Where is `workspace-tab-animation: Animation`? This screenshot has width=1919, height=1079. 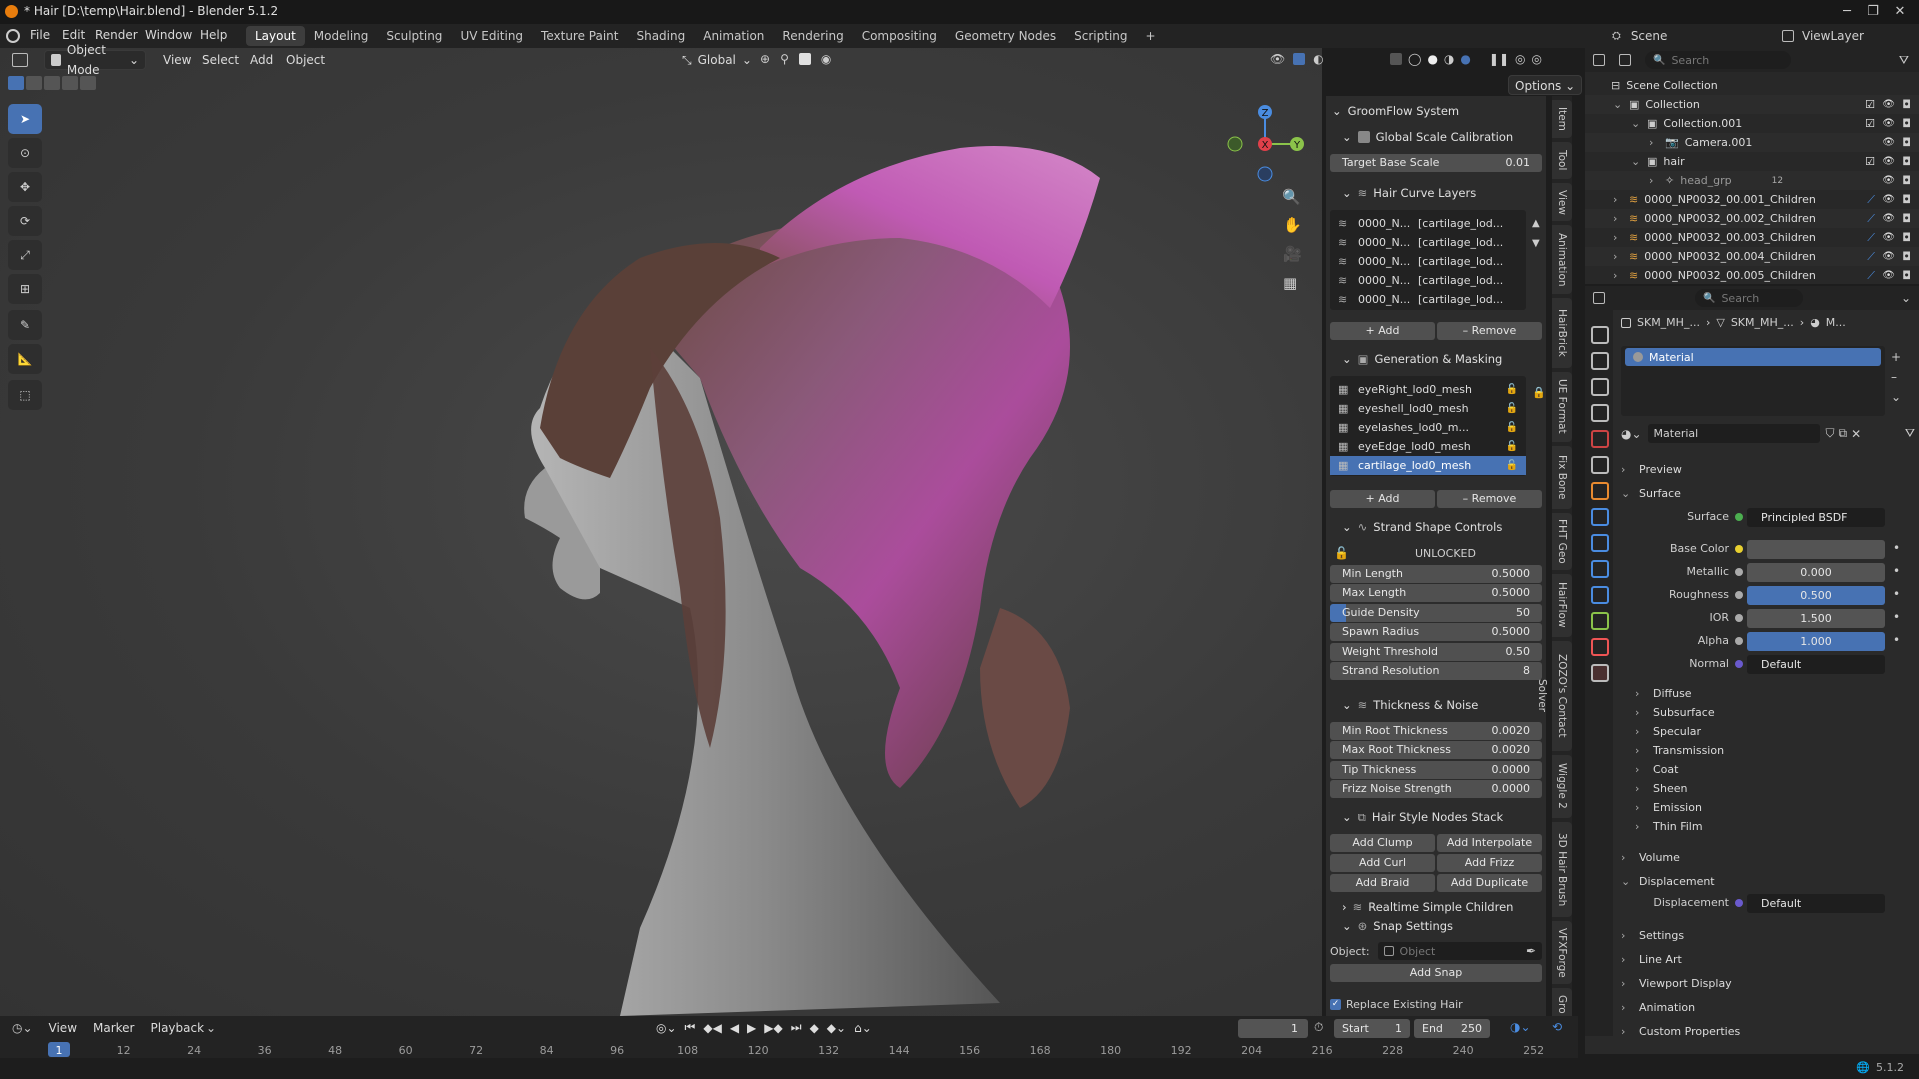
workspace-tab-animation: Animation is located at coordinates (733, 36).